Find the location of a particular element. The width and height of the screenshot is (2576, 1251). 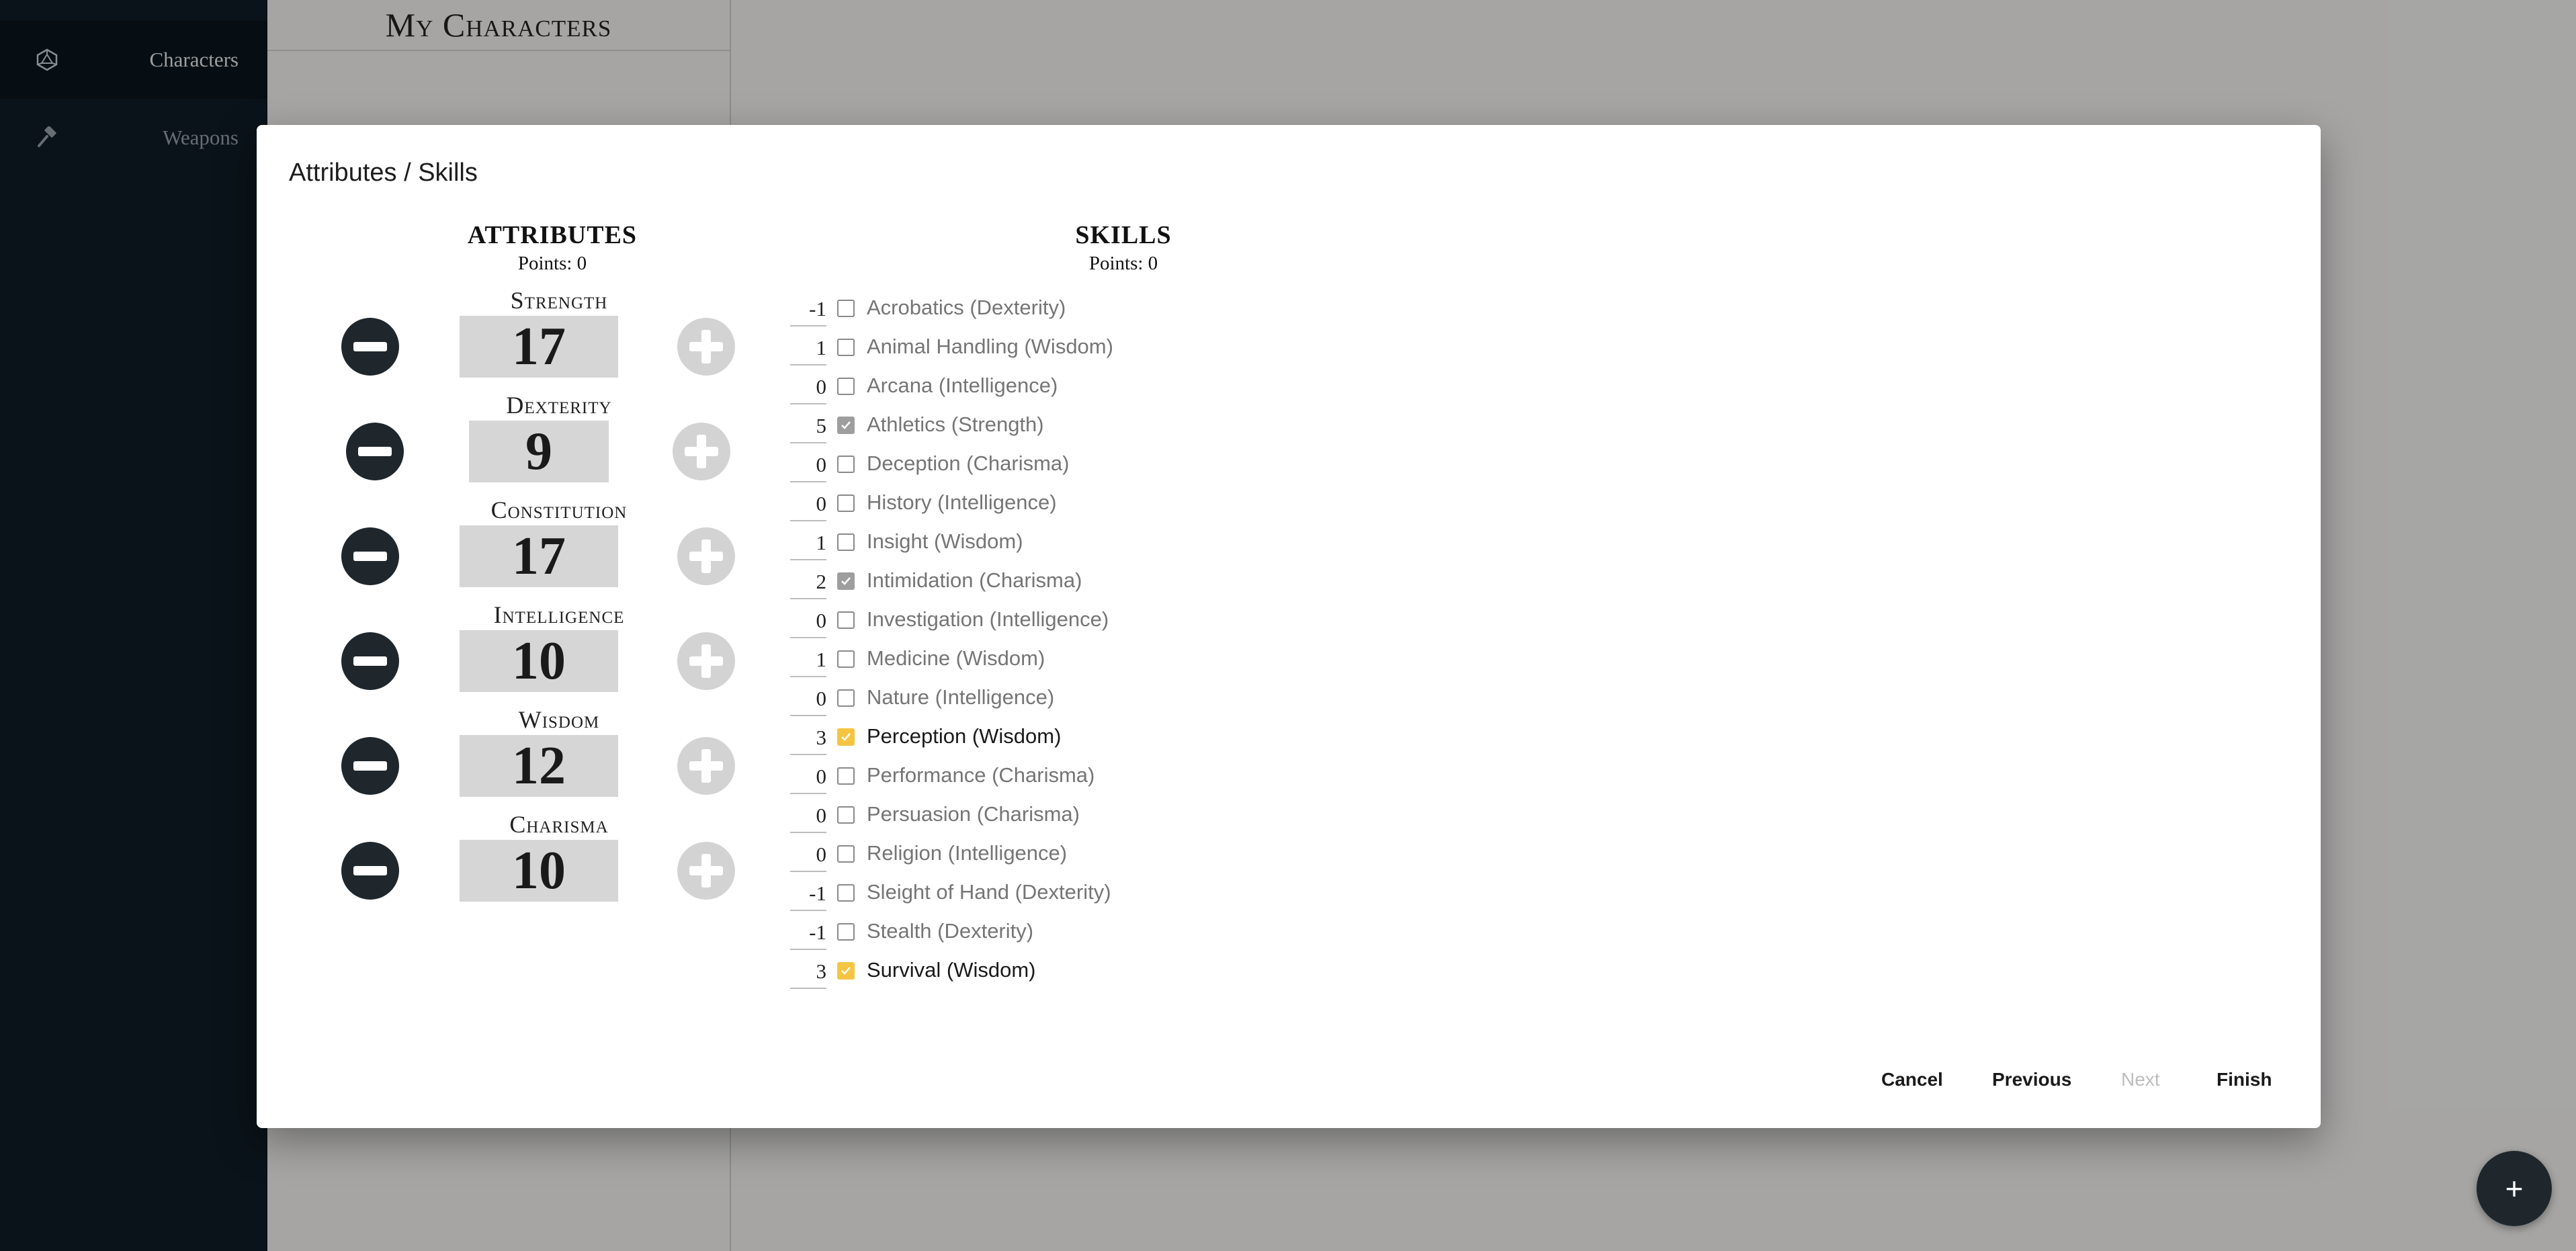

cancel-button: Cancel is located at coordinates (1912, 1079).